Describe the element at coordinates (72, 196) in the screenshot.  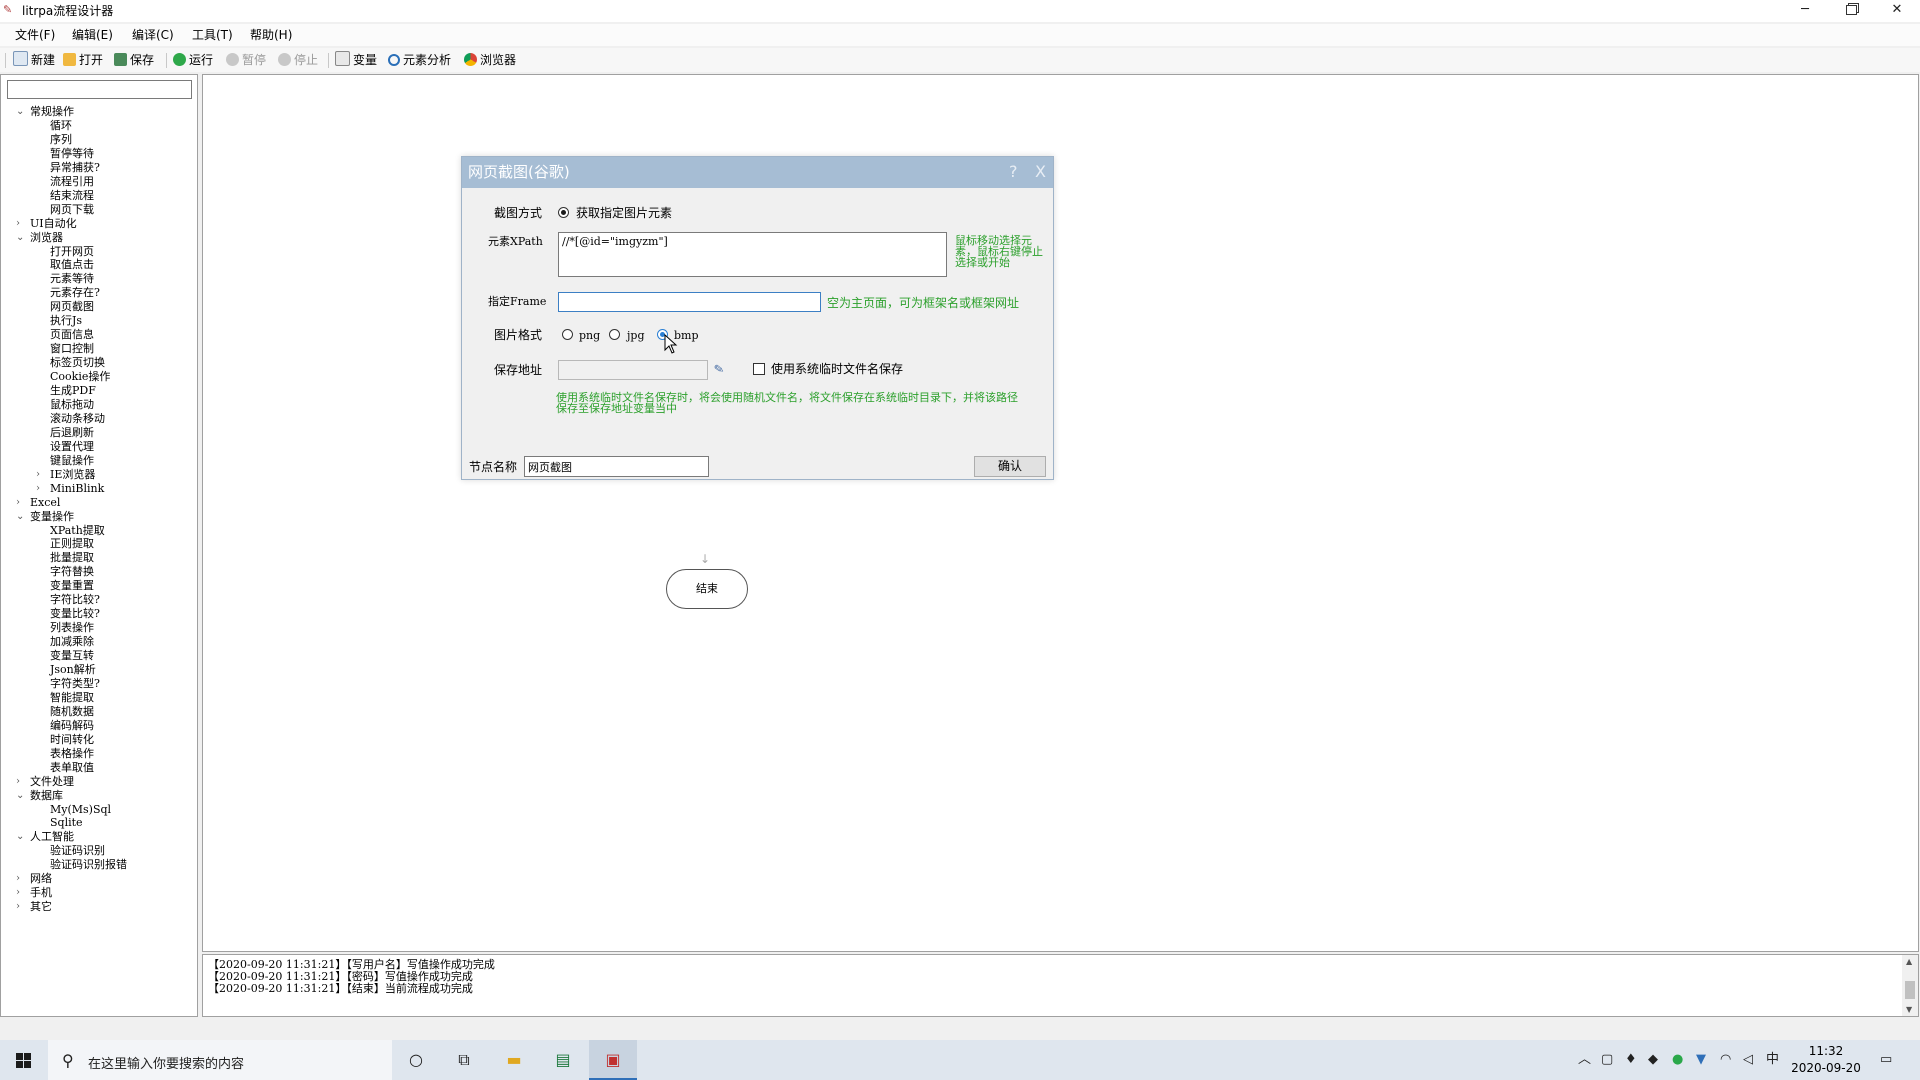
I see `tree-item: 结束流程` at that location.